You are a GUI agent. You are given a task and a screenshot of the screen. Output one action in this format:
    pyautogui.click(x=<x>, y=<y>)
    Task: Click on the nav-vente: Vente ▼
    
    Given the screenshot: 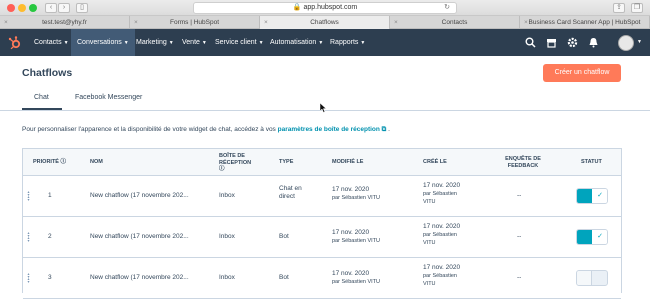 What is the action you would take?
    pyautogui.click(x=194, y=42)
    